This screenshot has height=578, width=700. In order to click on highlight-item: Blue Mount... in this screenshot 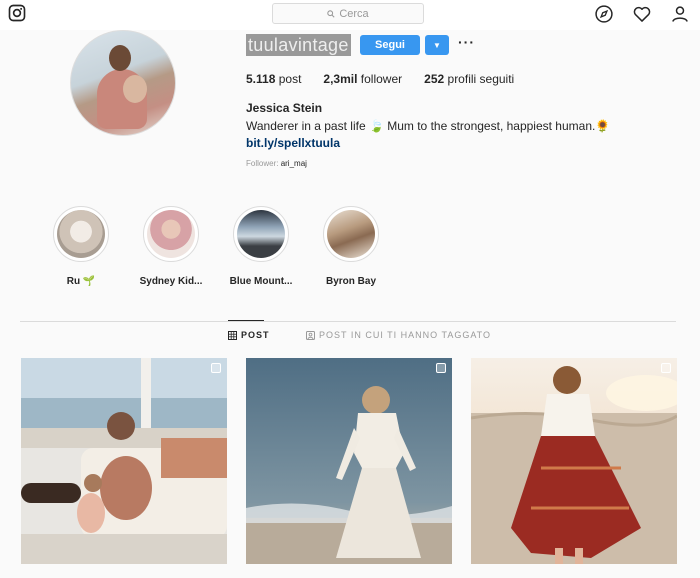, I will do `click(261, 246)`.